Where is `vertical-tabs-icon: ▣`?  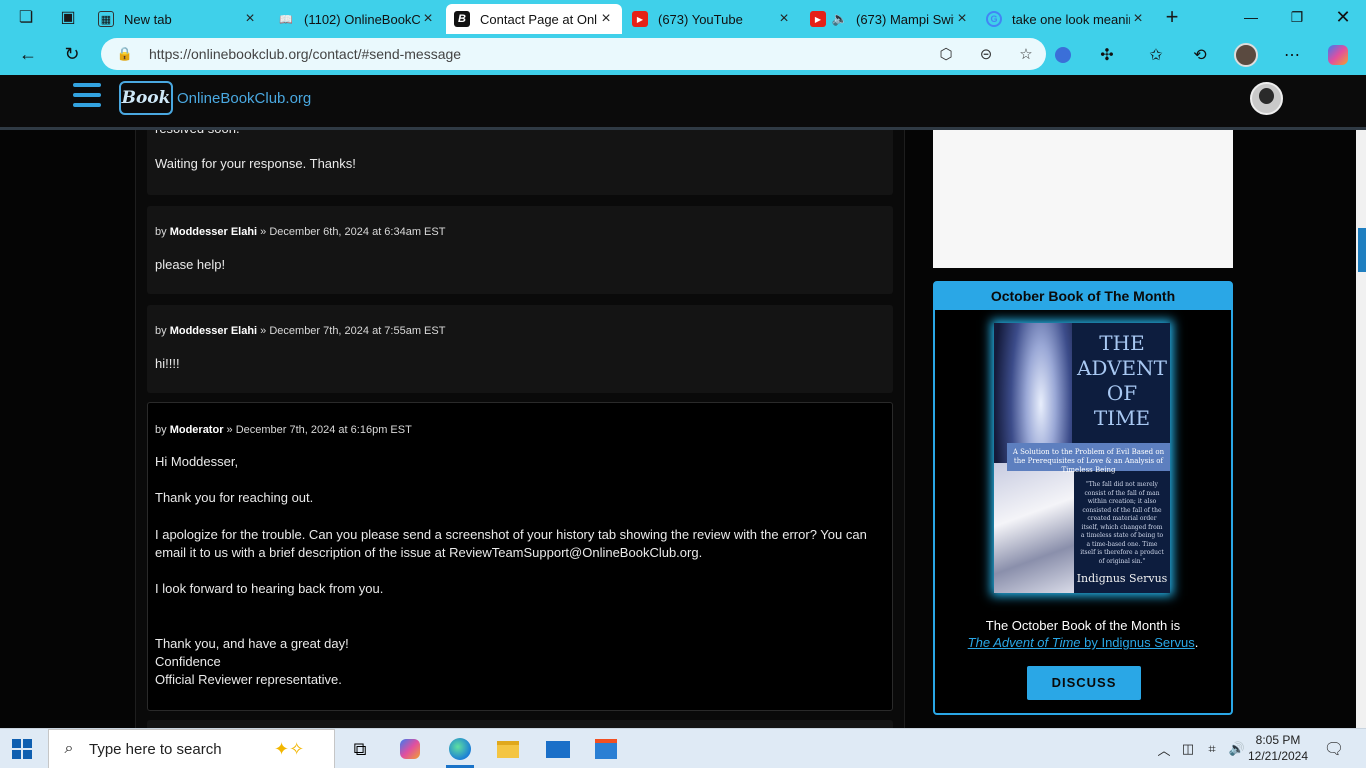 vertical-tabs-icon: ▣ is located at coordinates (68, 17).